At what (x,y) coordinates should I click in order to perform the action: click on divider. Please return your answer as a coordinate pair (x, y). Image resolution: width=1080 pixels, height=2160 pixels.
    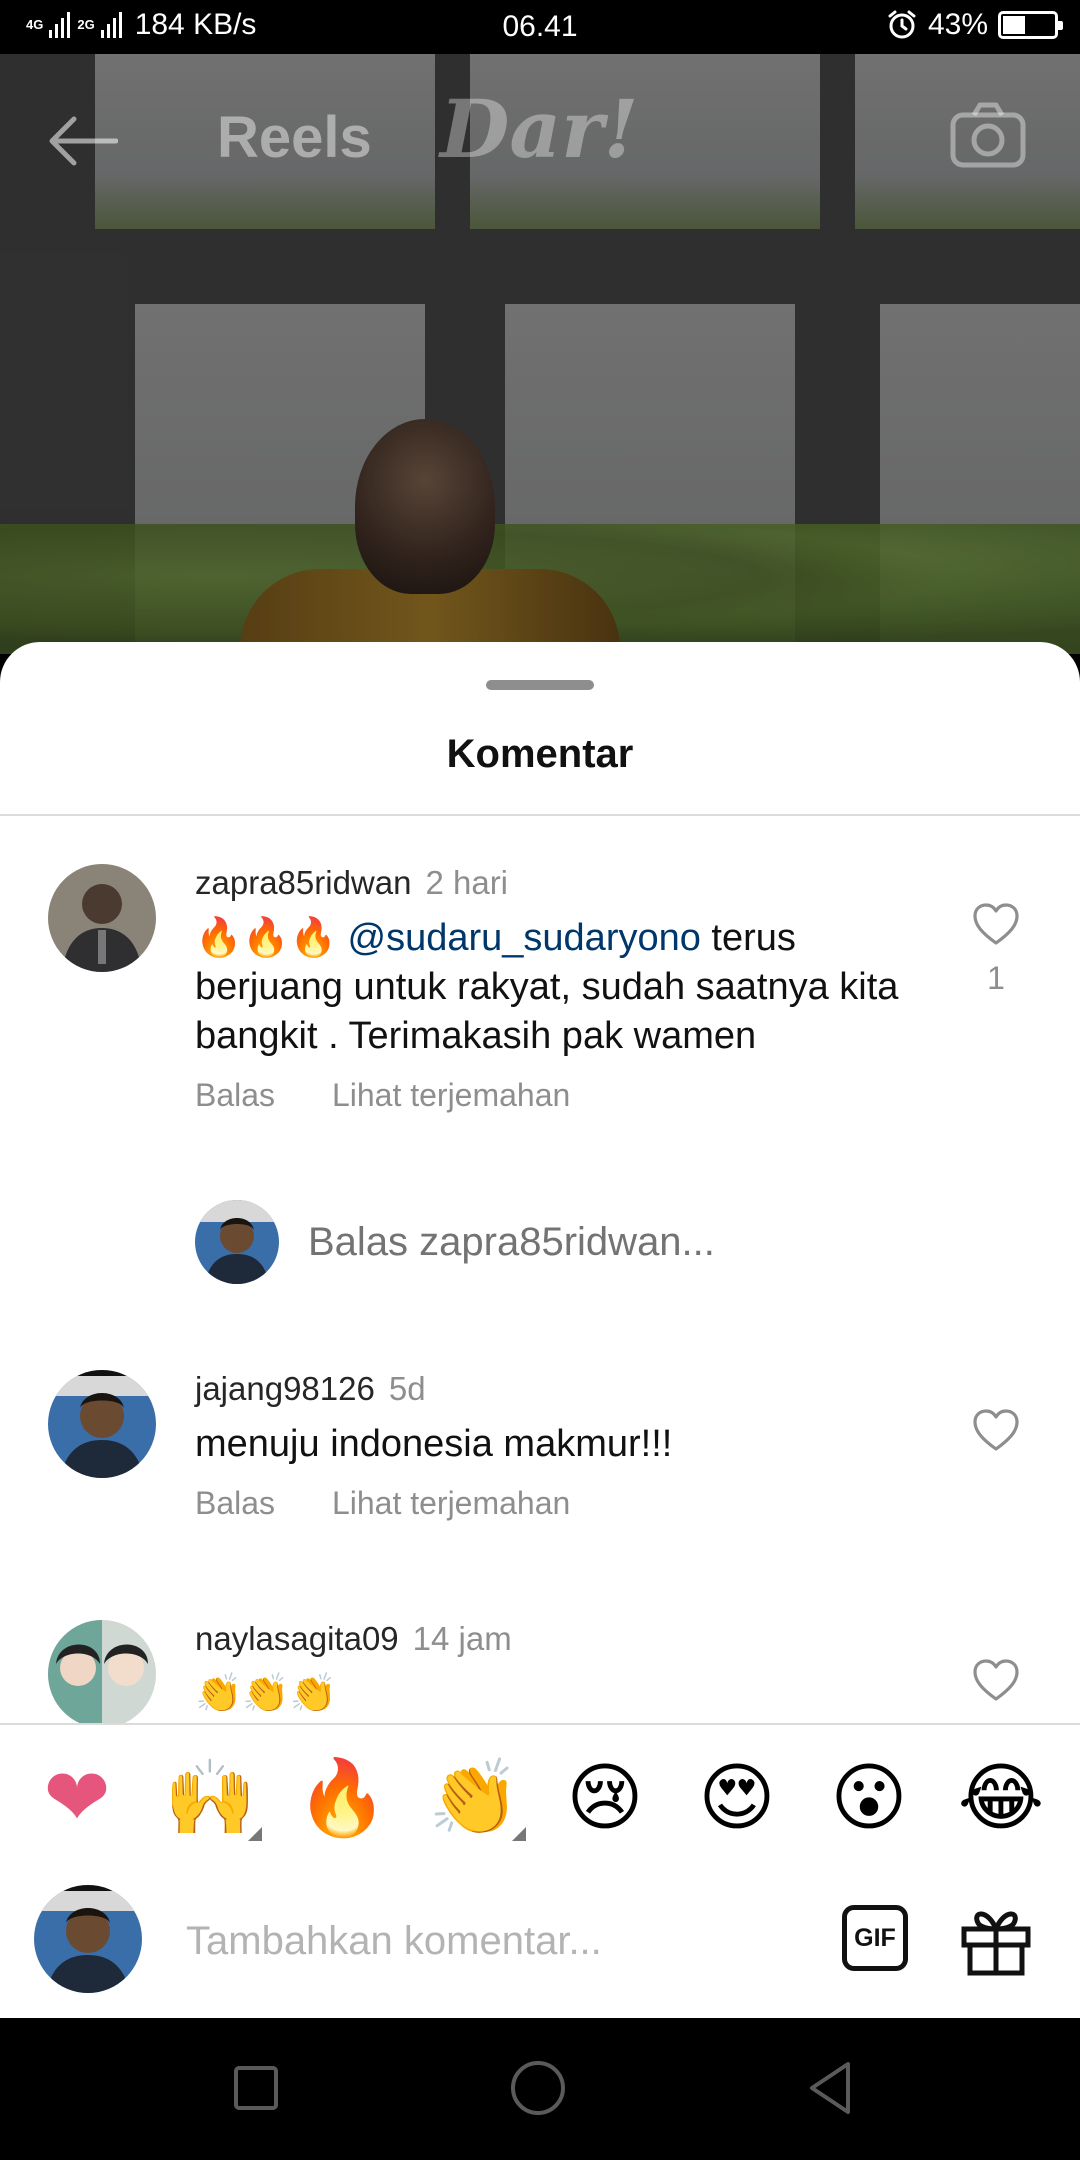
    Looking at the image, I should click on (540, 815).